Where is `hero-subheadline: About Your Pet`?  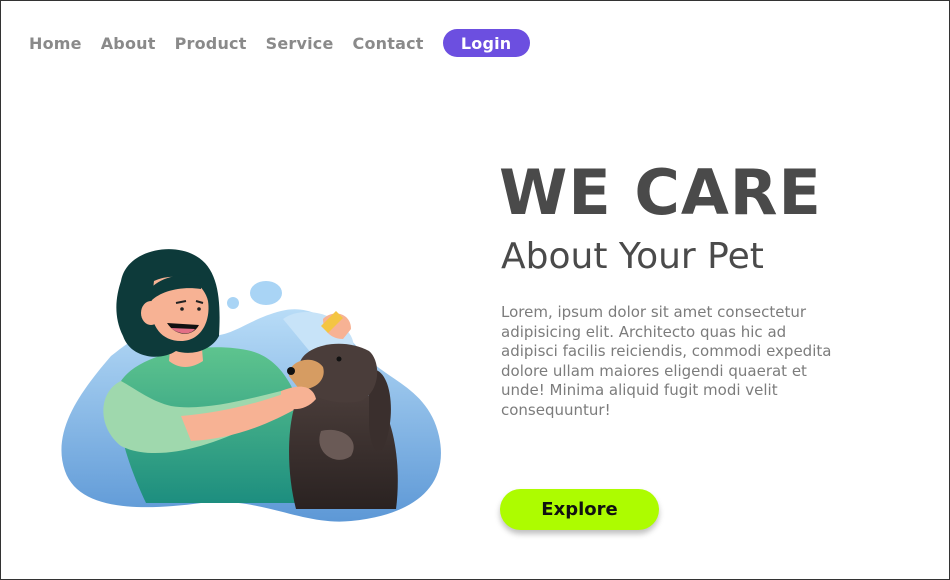
hero-subheadline: About Your Pet is located at coordinates (632, 256).